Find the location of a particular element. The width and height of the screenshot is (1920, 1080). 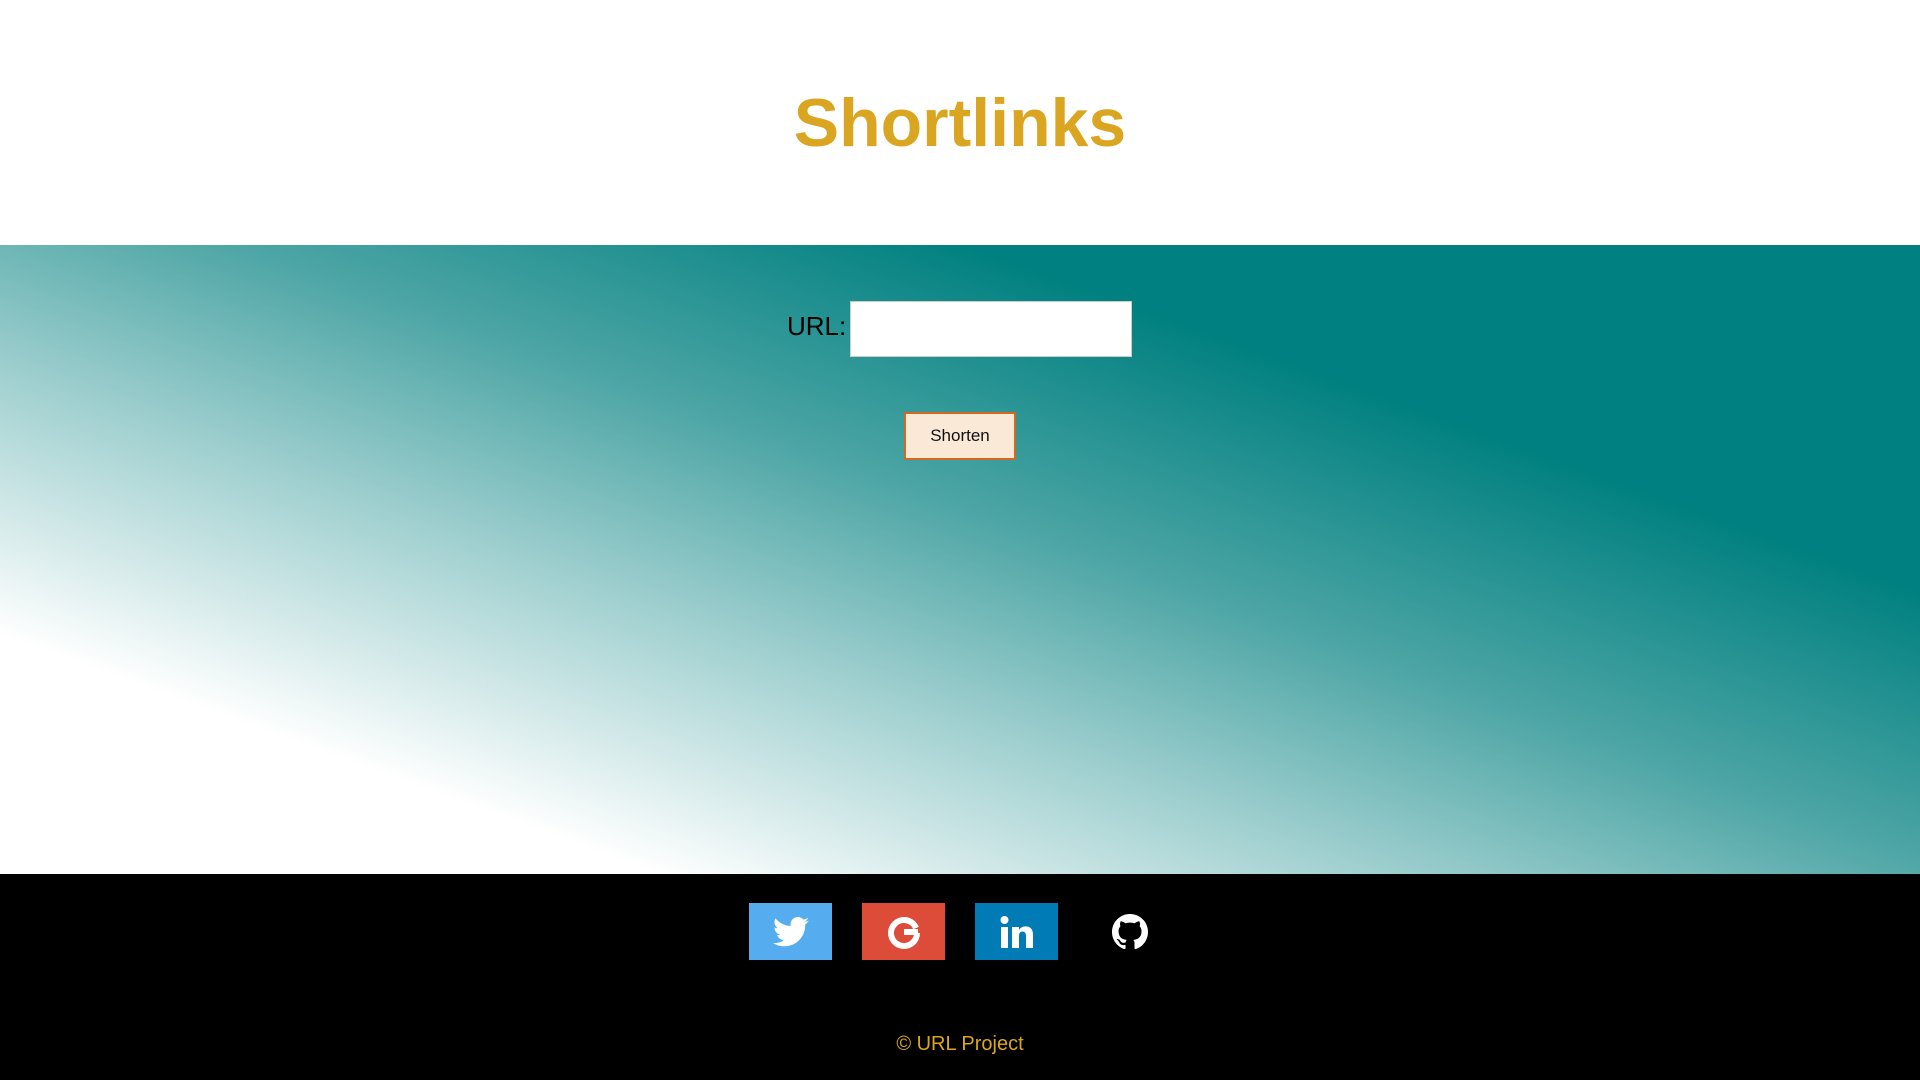

github-button is located at coordinates (1129, 931).